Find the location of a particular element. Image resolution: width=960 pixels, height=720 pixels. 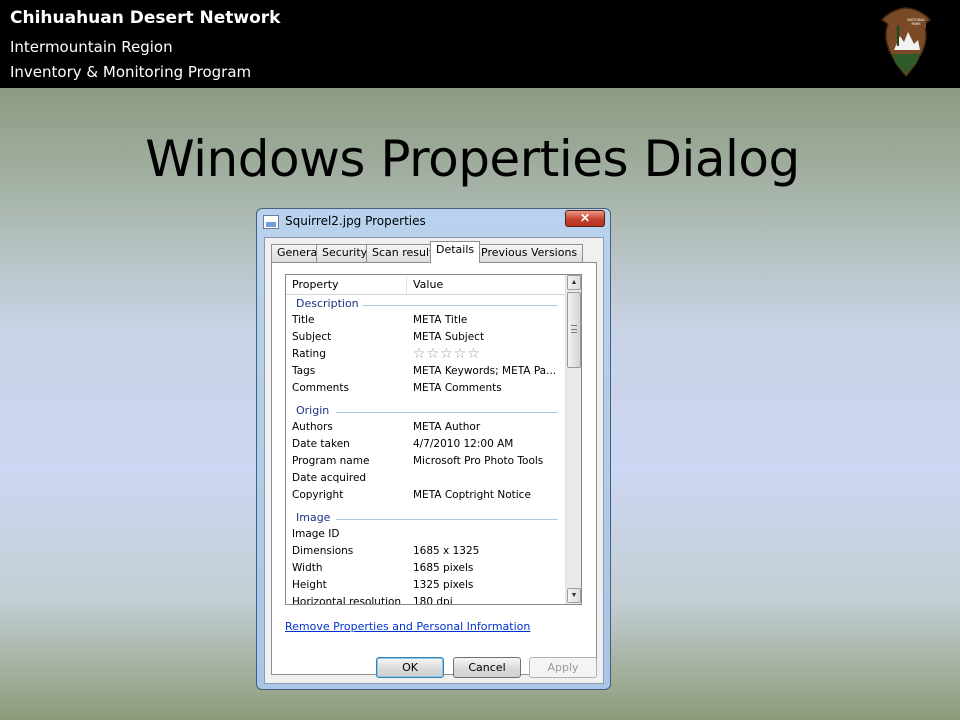

group-origin: Origin is located at coordinates (313, 410).